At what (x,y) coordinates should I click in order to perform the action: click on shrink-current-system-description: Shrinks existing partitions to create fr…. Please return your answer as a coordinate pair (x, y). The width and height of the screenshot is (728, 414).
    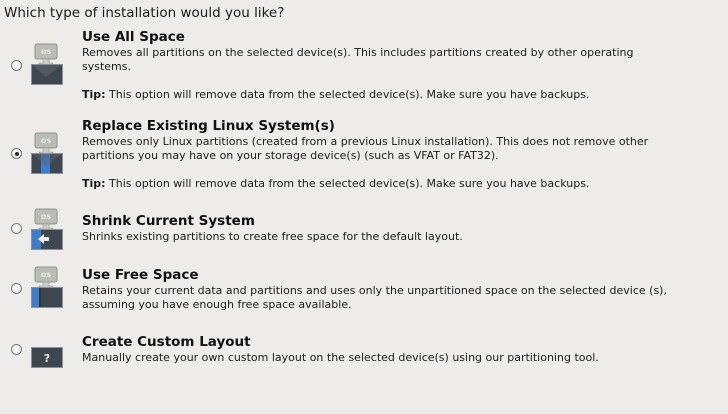
    Looking at the image, I should click on (272, 236).